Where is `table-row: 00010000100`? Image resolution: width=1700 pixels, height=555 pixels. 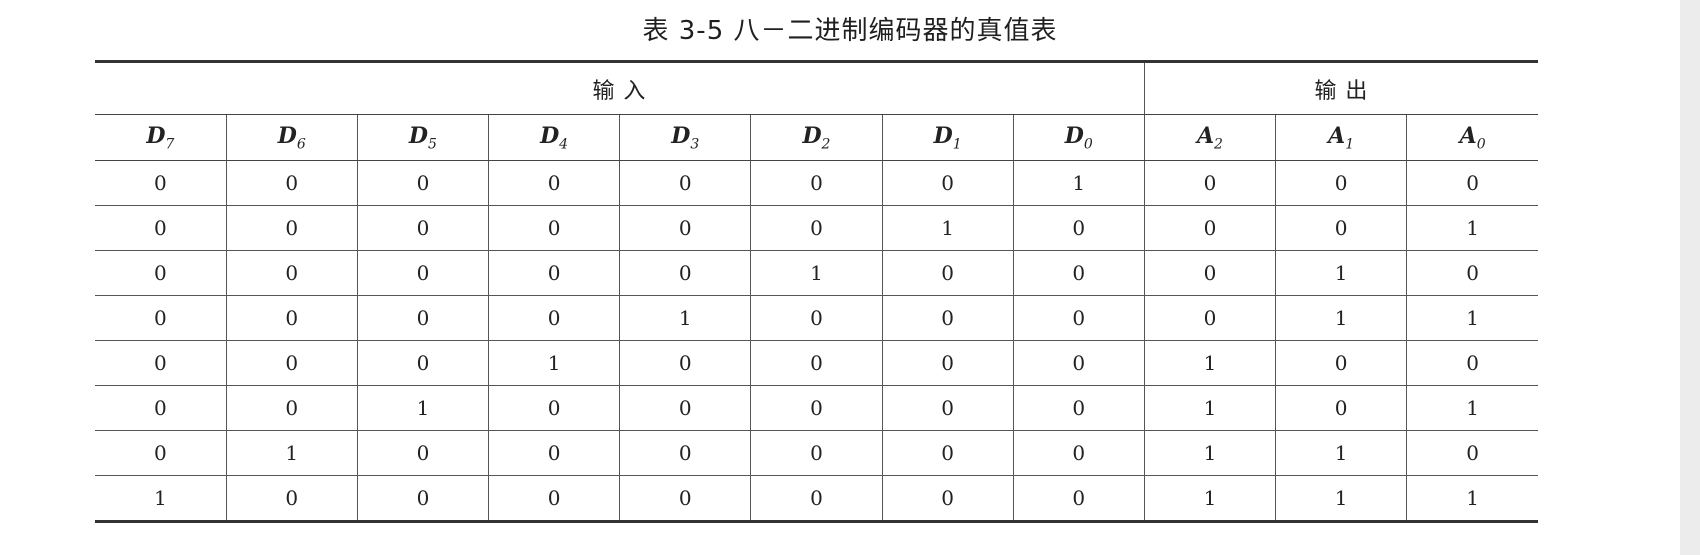
table-row: 00010000100 is located at coordinates (816, 363).